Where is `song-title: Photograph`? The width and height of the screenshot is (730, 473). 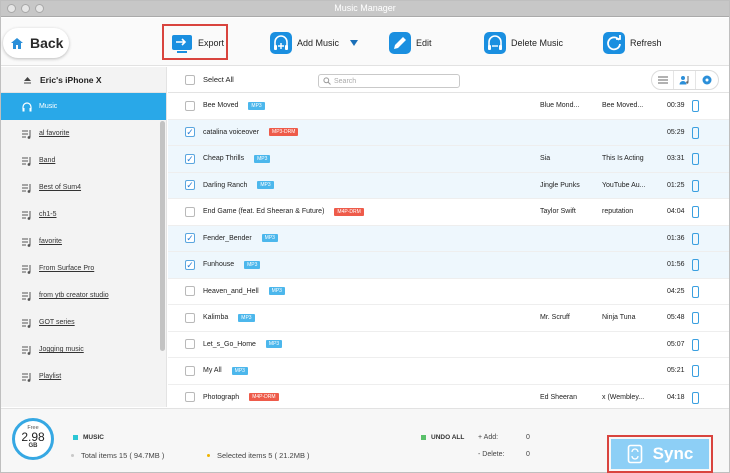 song-title: Photograph is located at coordinates (221, 397).